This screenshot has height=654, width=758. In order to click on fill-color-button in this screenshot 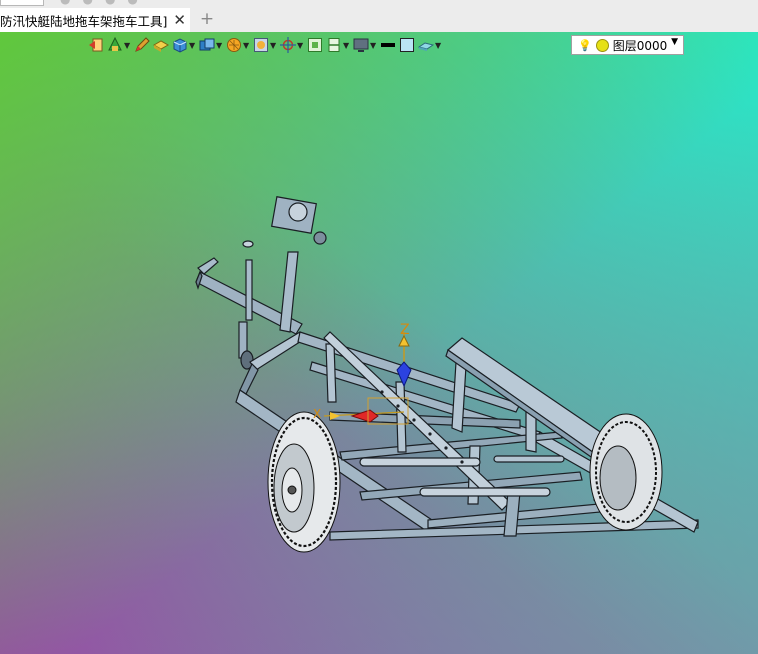, I will do `click(407, 45)`.